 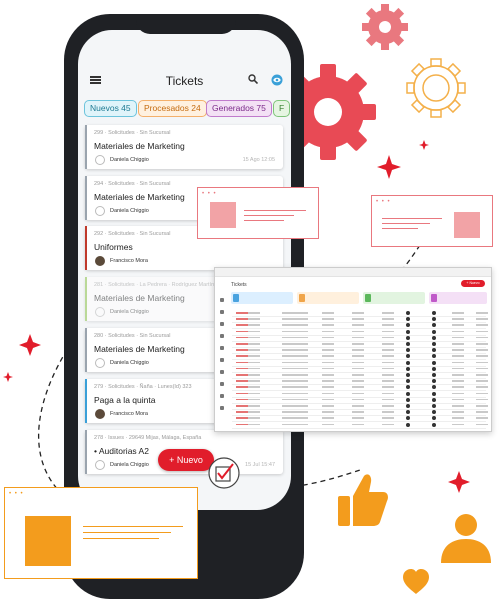 I want to click on ticket-date: 15 Jul 15:47, so click(x=260, y=465).